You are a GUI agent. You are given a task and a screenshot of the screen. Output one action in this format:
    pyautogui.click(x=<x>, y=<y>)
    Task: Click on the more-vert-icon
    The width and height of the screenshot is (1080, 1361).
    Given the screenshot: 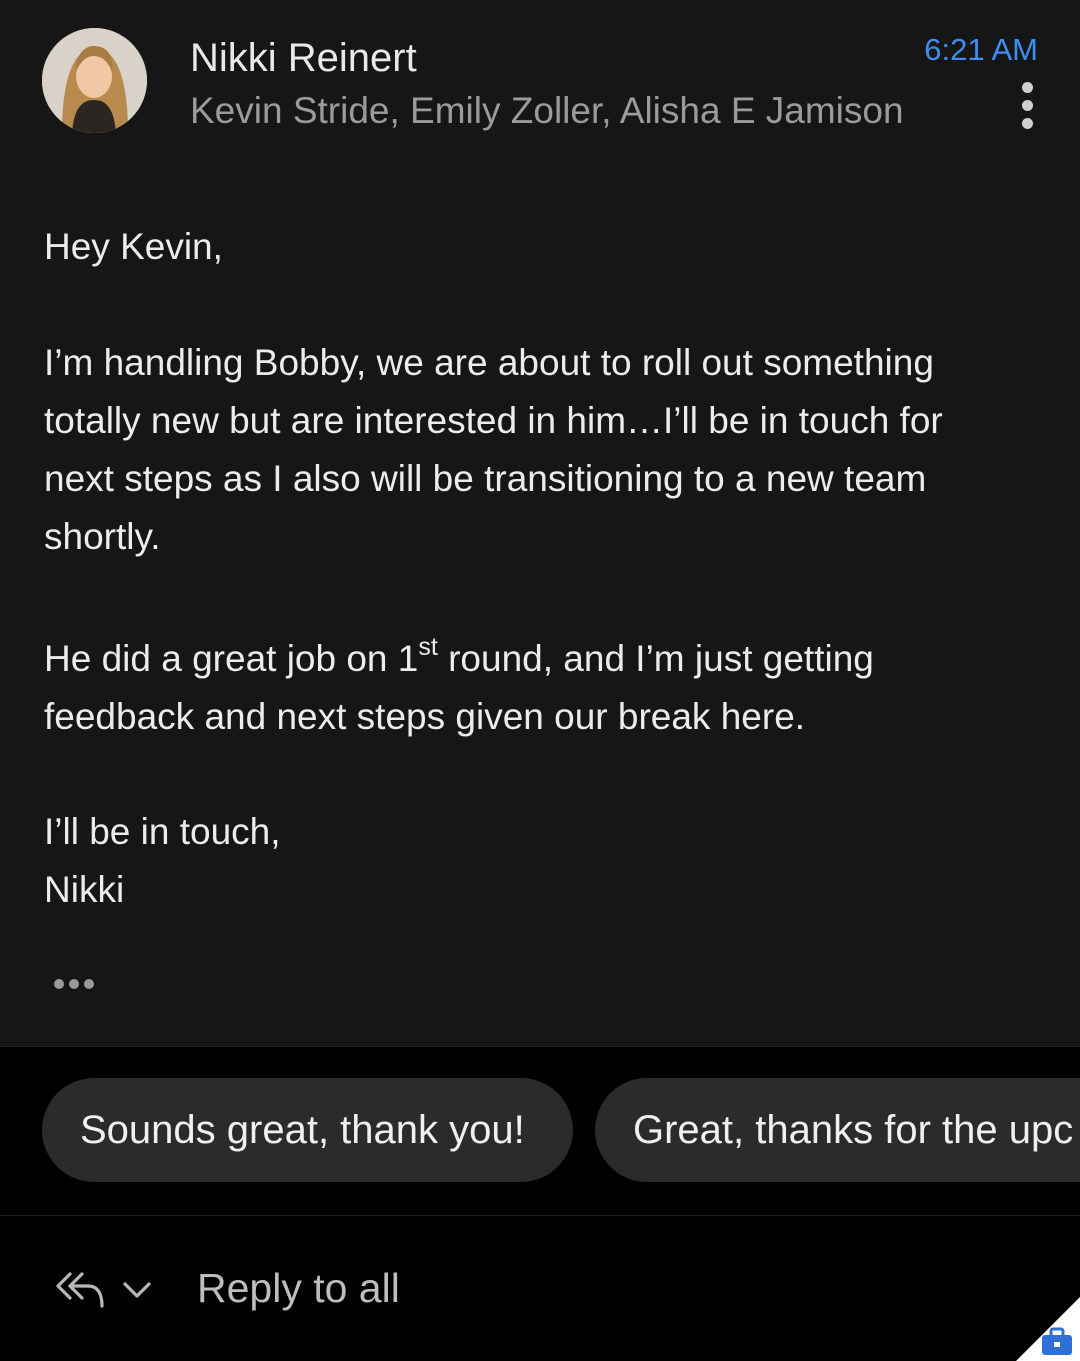 What is the action you would take?
    pyautogui.click(x=1027, y=106)
    